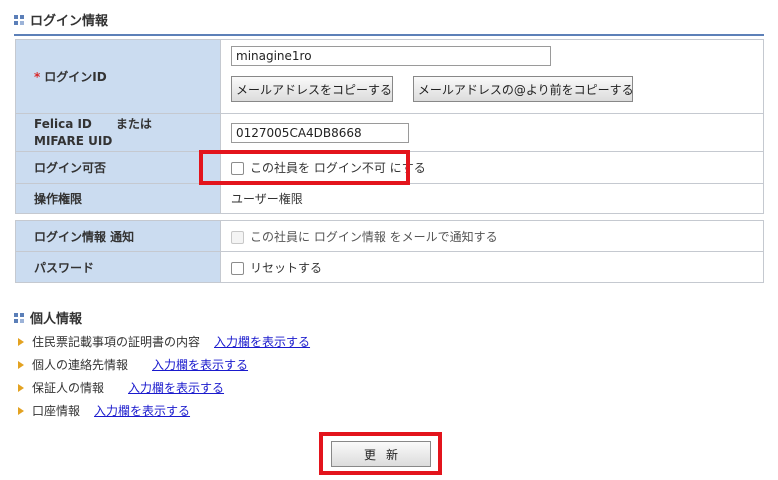  I want to click on login-section-title: ログイン情報, so click(61, 19).